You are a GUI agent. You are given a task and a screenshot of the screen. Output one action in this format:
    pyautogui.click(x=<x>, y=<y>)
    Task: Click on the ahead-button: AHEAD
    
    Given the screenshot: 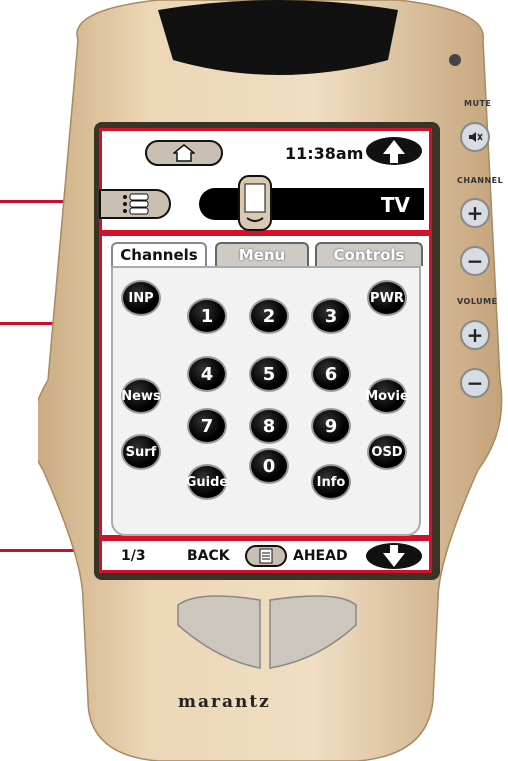 What is the action you would take?
    pyautogui.click(x=320, y=556)
    